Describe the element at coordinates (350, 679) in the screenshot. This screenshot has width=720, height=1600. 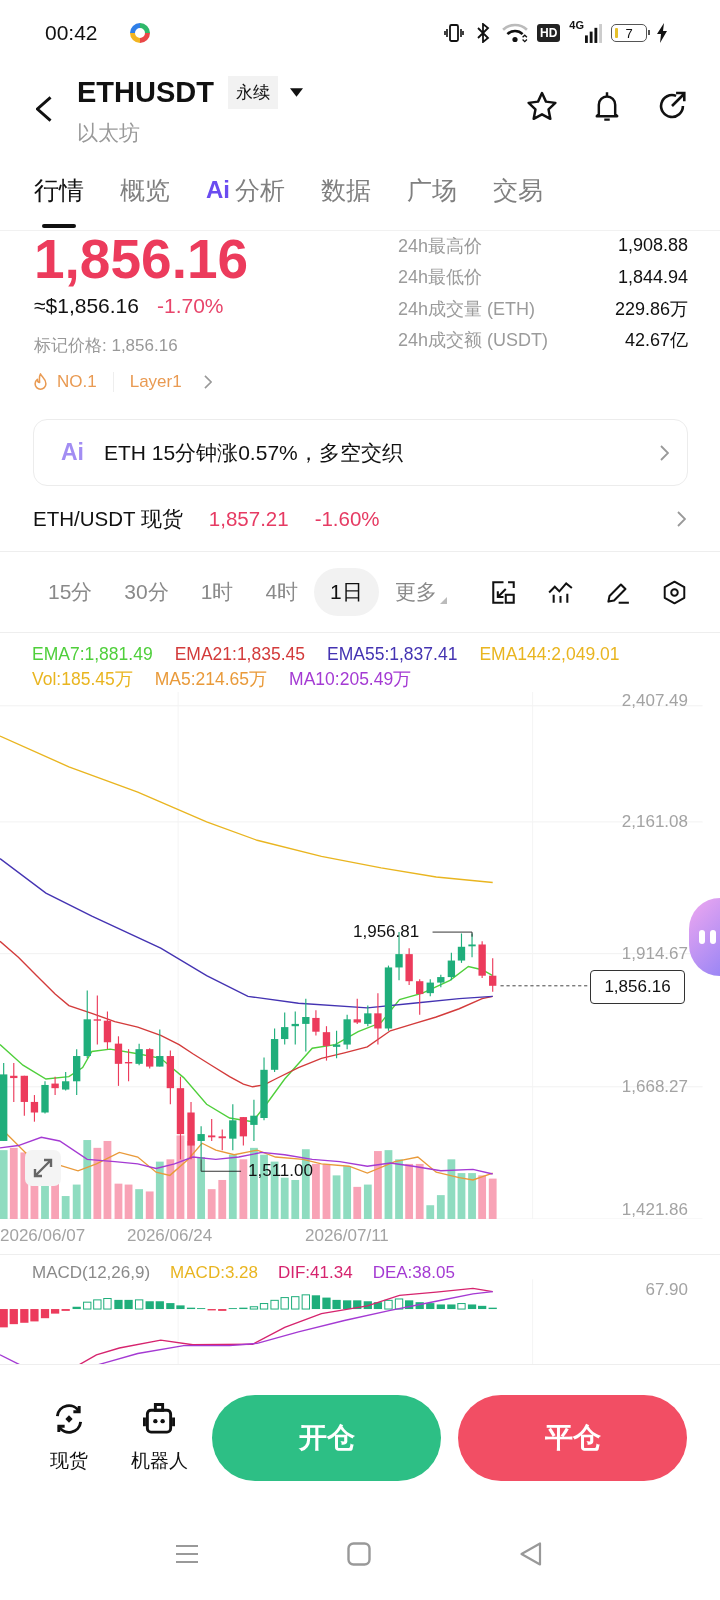
I see `volume-legend-label: MA10:205.49万` at that location.